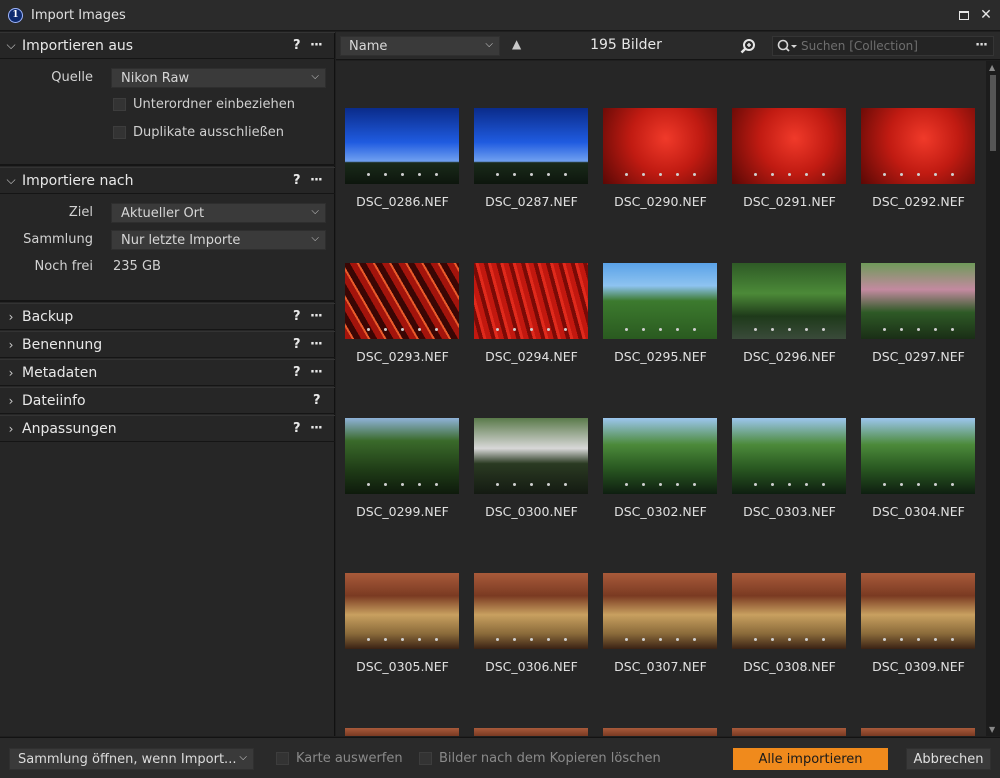  I want to click on section-header-metadaten: › Metadaten ? ···, so click(167, 372).